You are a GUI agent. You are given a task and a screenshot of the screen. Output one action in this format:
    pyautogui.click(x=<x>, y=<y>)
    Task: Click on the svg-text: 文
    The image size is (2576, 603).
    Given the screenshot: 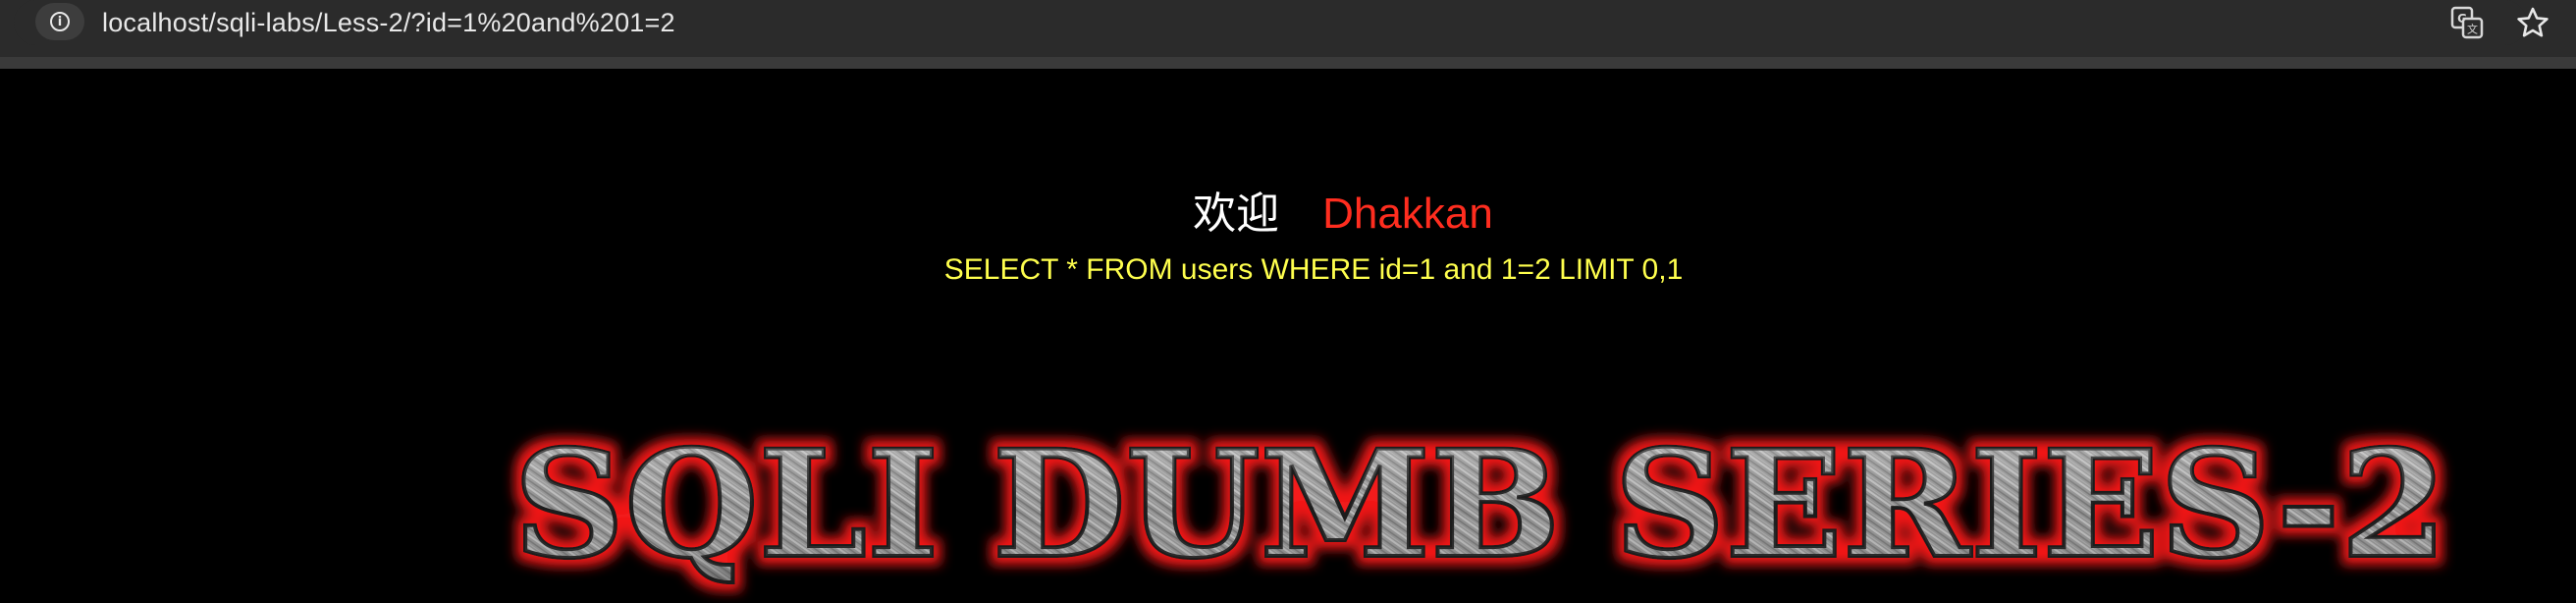 What is the action you would take?
    pyautogui.click(x=2472, y=29)
    